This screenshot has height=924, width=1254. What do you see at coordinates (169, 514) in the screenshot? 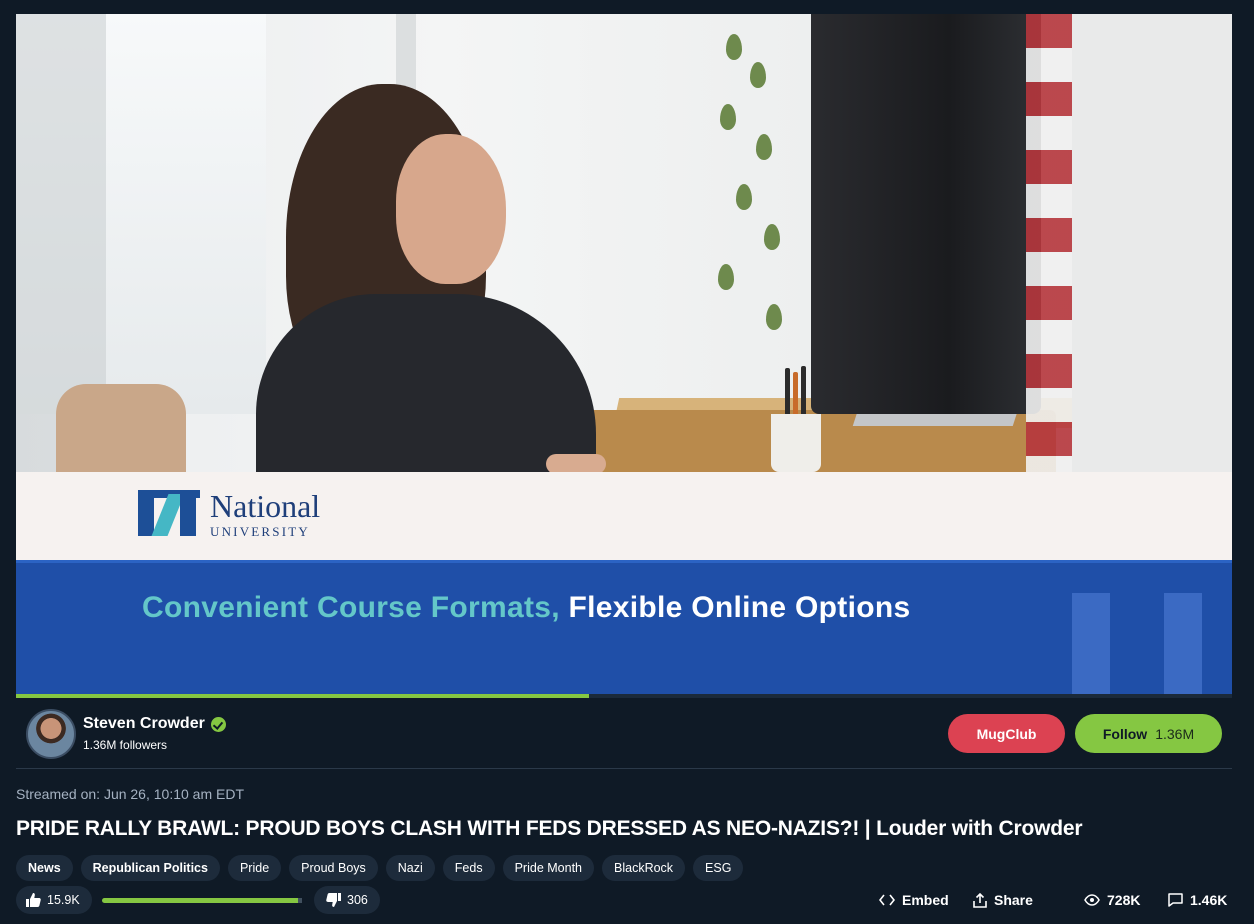
I see `national-university-logo-mark` at bounding box center [169, 514].